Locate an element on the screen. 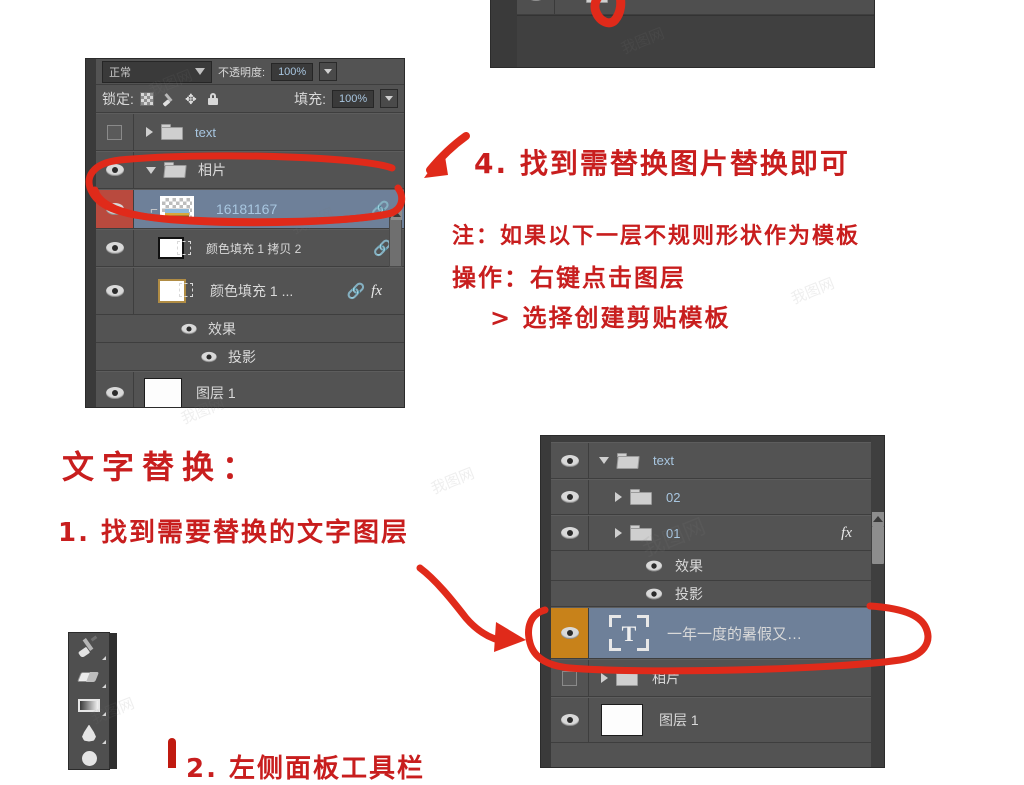  layer-row-02: 02 is located at coordinates (717, 497).